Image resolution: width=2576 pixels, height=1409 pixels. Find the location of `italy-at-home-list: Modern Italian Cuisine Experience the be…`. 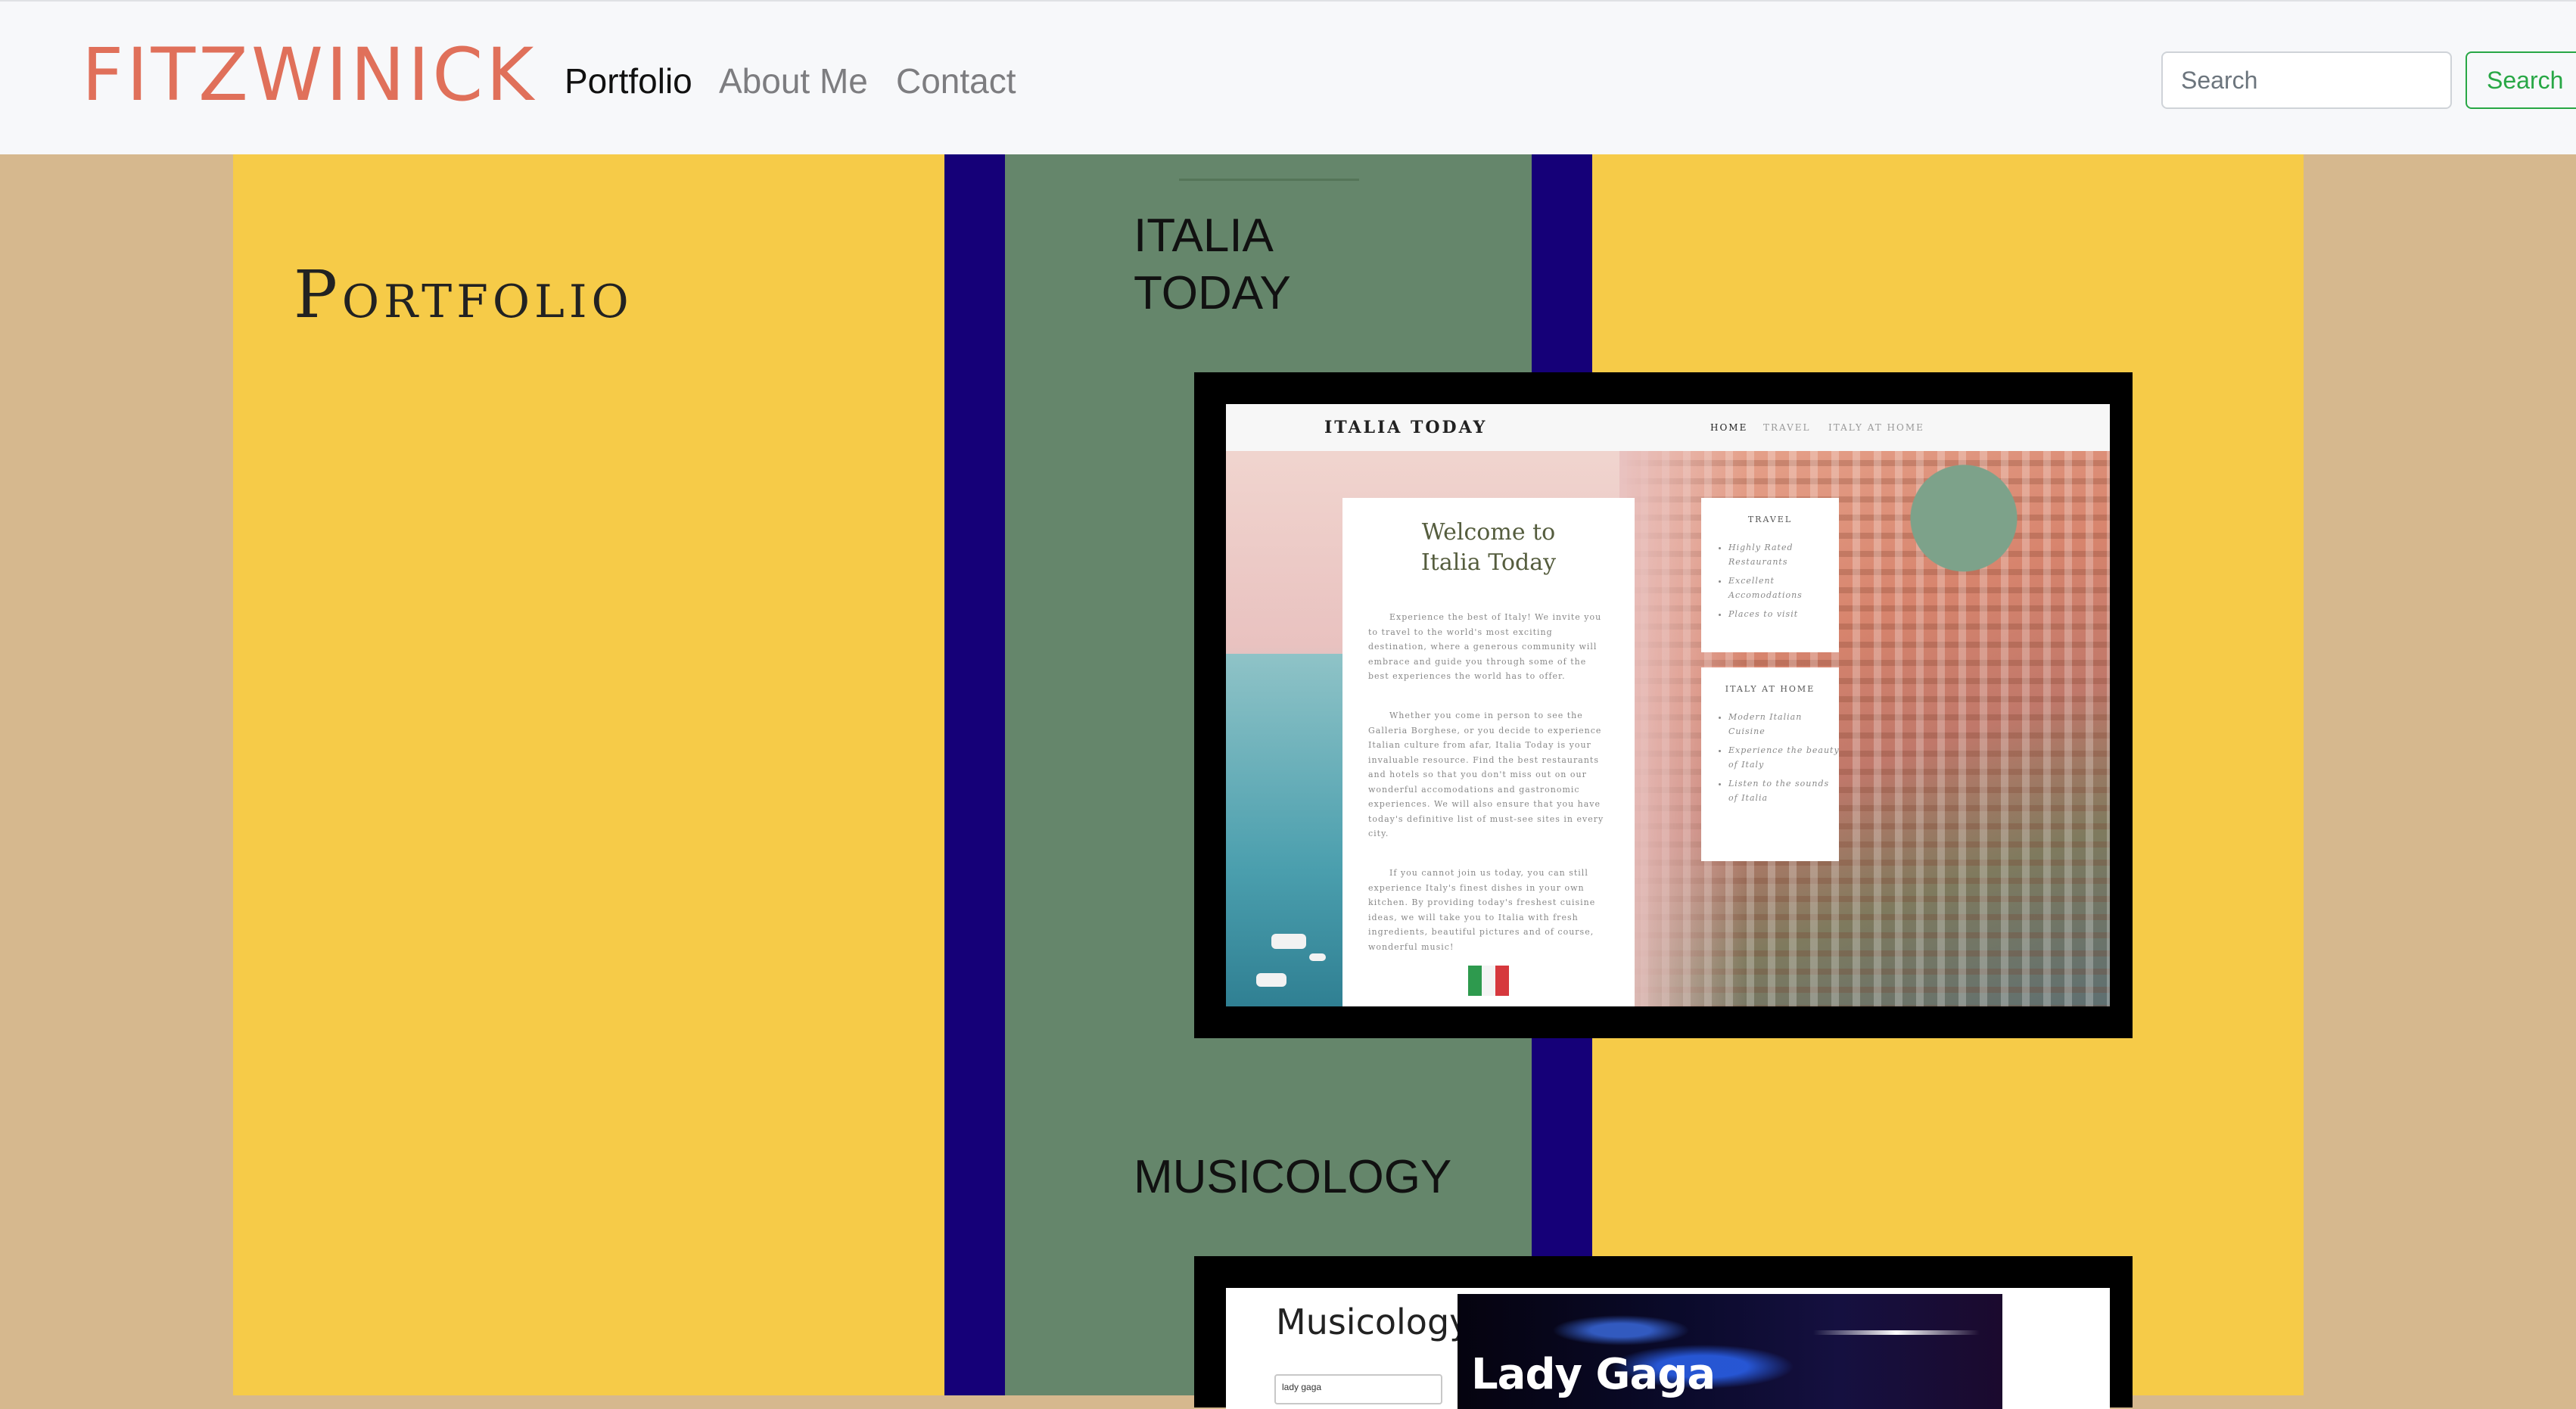

italy-at-home-list: Modern Italian Cuisine Experience the be… is located at coordinates (1781, 760).